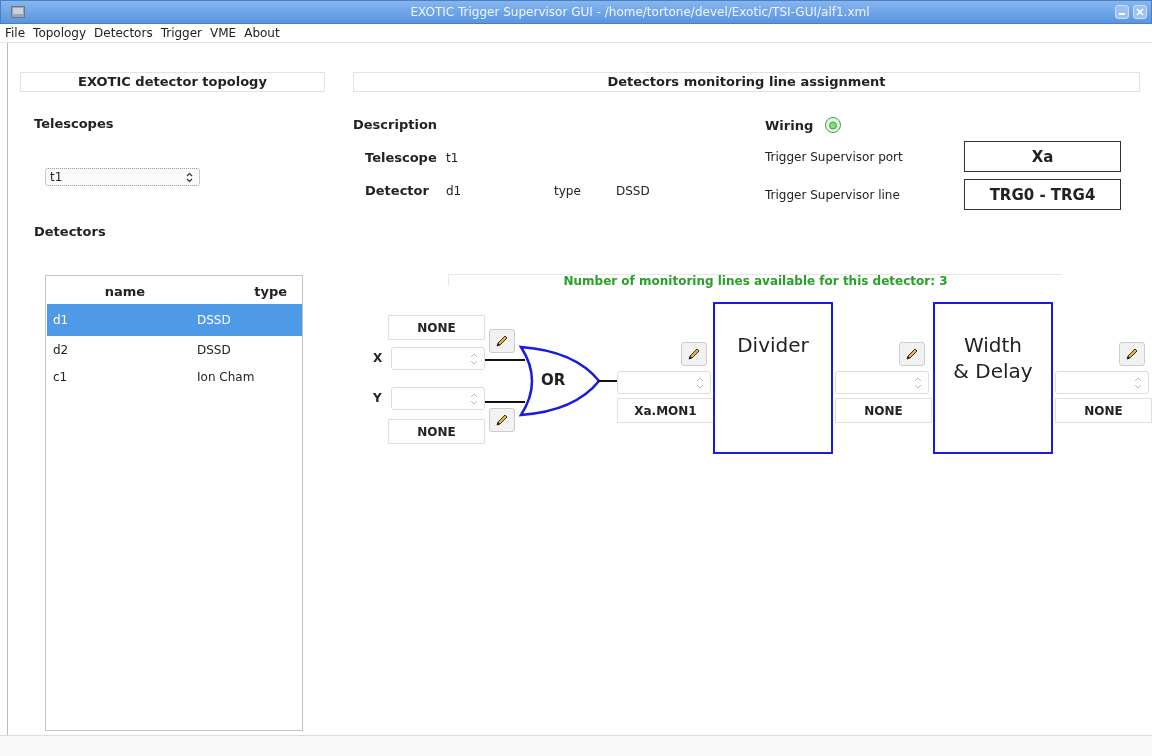 The width and height of the screenshot is (1152, 756). I want to click on menu-item: VME, so click(223, 33).